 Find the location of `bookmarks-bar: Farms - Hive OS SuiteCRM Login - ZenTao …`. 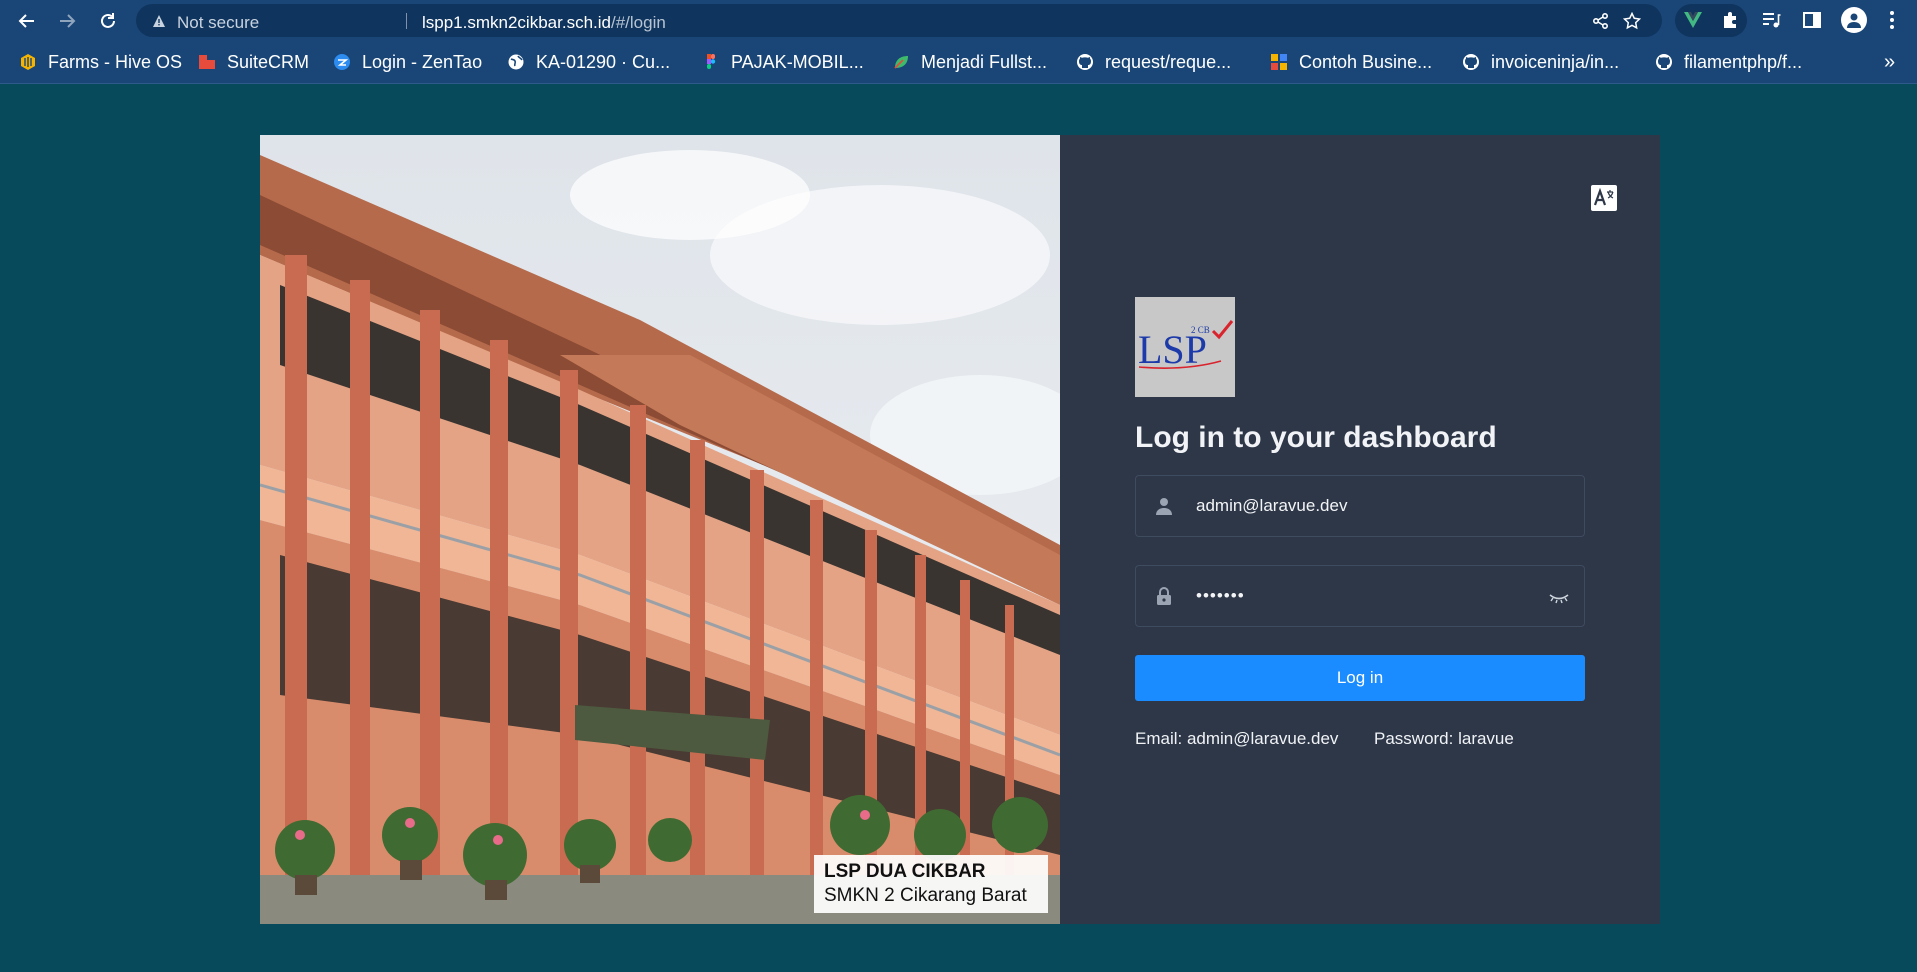

bookmarks-bar: Farms - Hive OS SuiteCRM Login - ZenTao … is located at coordinates (958, 62).